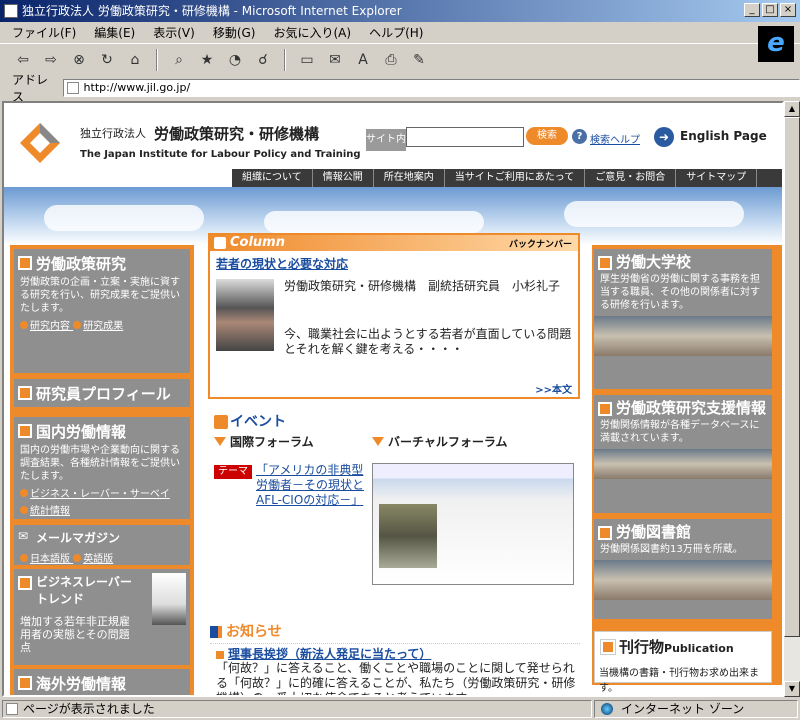 Image resolution: width=800 pixels, height=720 pixels. What do you see at coordinates (409, 178) in the screenshot?
I see `nav-access: 所在地案内` at bounding box center [409, 178].